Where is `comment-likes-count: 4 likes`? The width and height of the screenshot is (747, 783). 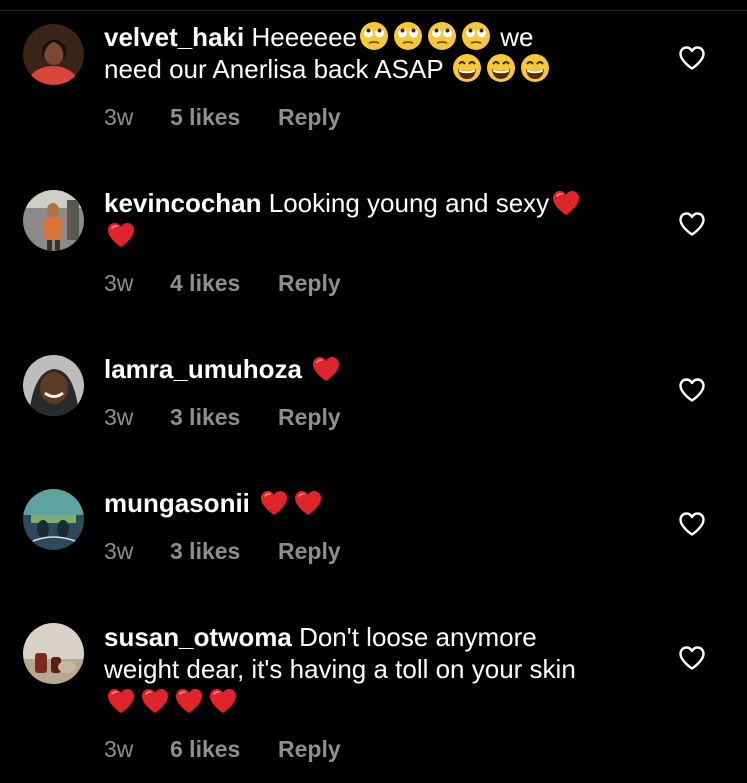 comment-likes-count: 4 likes is located at coordinates (224, 283).